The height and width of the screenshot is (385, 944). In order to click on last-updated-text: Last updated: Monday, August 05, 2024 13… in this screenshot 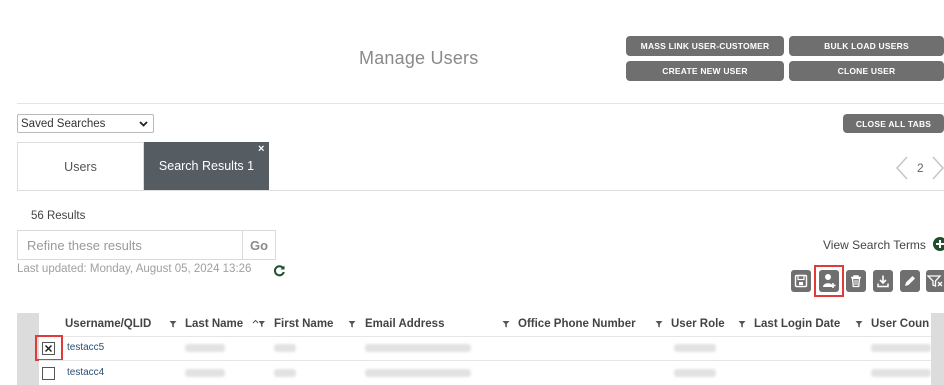, I will do `click(134, 269)`.